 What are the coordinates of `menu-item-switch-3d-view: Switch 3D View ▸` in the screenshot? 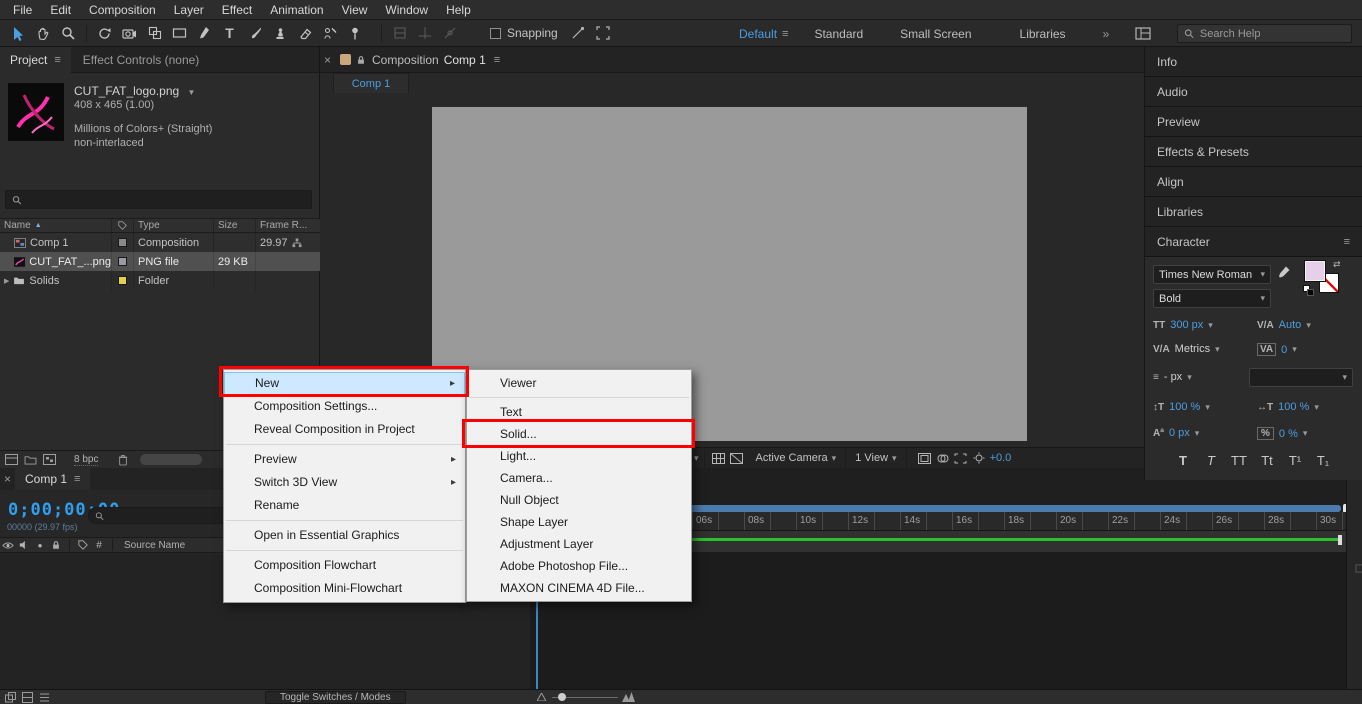 It's located at (344, 482).